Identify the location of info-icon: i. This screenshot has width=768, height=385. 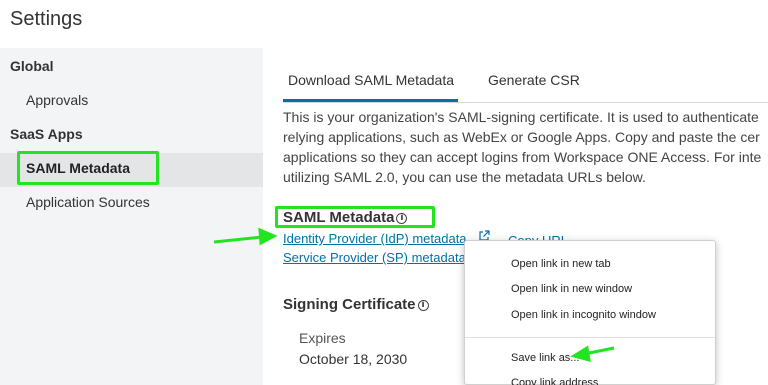
(423, 305).